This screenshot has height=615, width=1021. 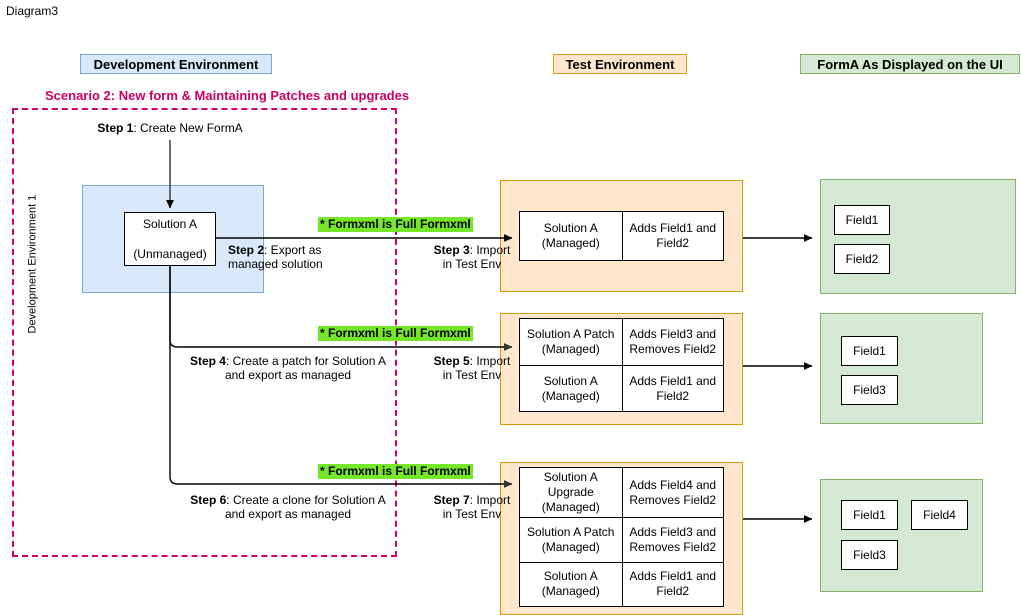 I want to click on step-7-rest: : Import, so click(x=490, y=500).